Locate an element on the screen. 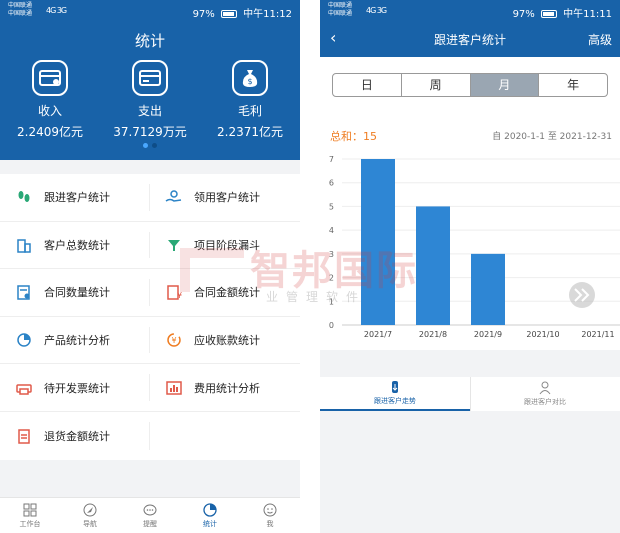 The image size is (620, 533). tab-follow-up-trend: 跟进客户走势 is located at coordinates (395, 394).